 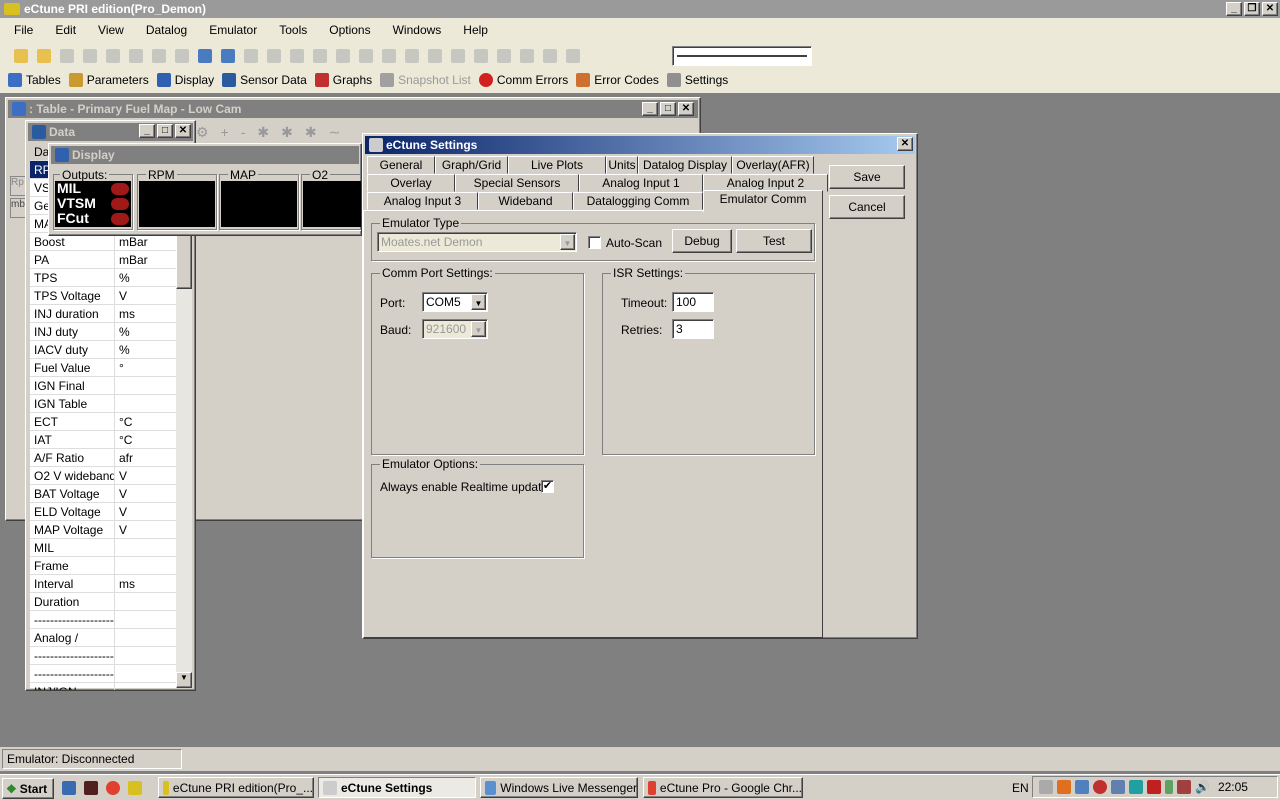 I want to click on open-log-icon, so click(x=435, y=56).